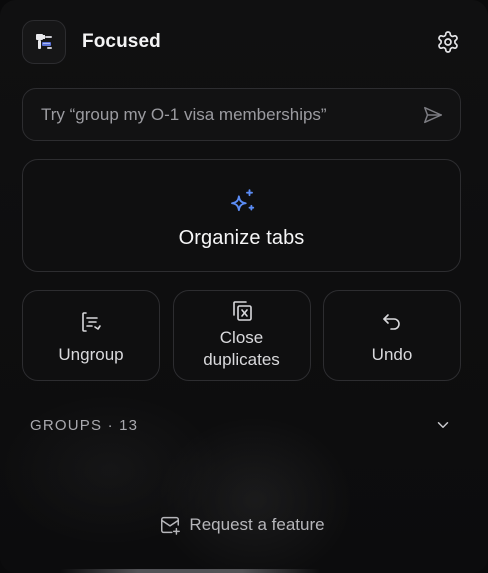 This screenshot has width=488, height=573. What do you see at coordinates (391, 321) in the screenshot?
I see `undo-icon` at bounding box center [391, 321].